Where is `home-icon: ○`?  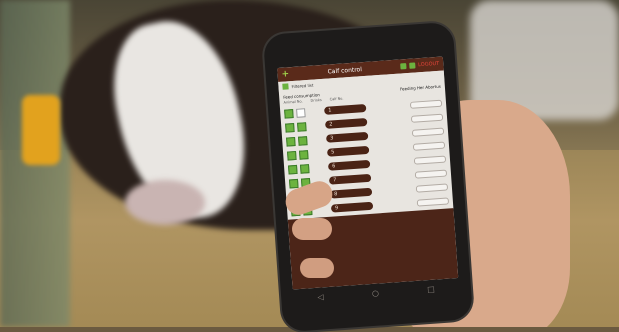
home-icon: ○ is located at coordinates (376, 292).